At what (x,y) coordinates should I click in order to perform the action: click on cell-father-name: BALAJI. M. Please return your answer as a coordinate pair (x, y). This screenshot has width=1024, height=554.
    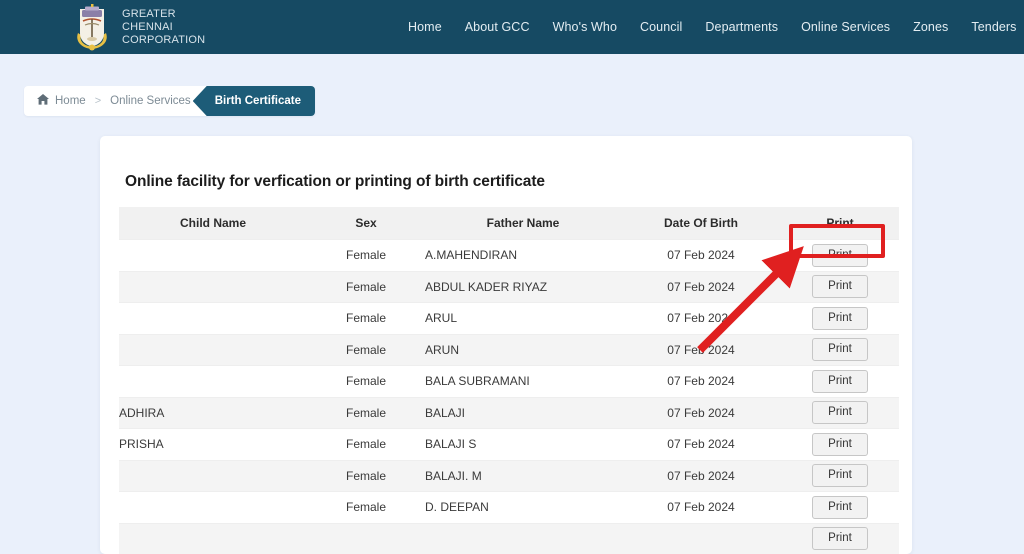
    Looking at the image, I should click on (523, 476).